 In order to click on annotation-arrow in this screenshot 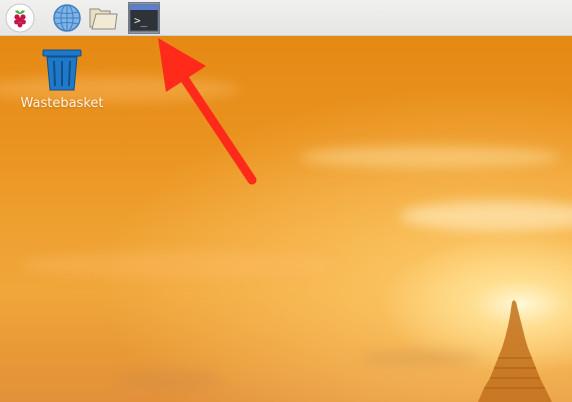, I will do `click(207, 111)`.